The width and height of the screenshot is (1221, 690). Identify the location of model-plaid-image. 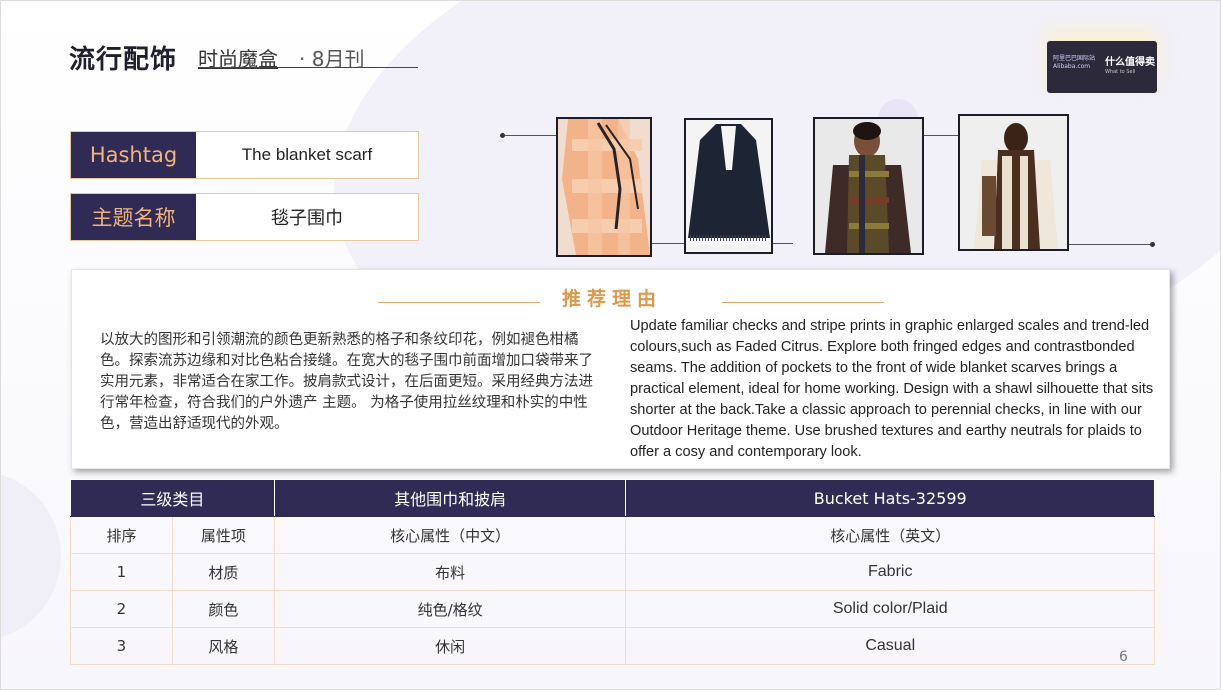
(868, 186).